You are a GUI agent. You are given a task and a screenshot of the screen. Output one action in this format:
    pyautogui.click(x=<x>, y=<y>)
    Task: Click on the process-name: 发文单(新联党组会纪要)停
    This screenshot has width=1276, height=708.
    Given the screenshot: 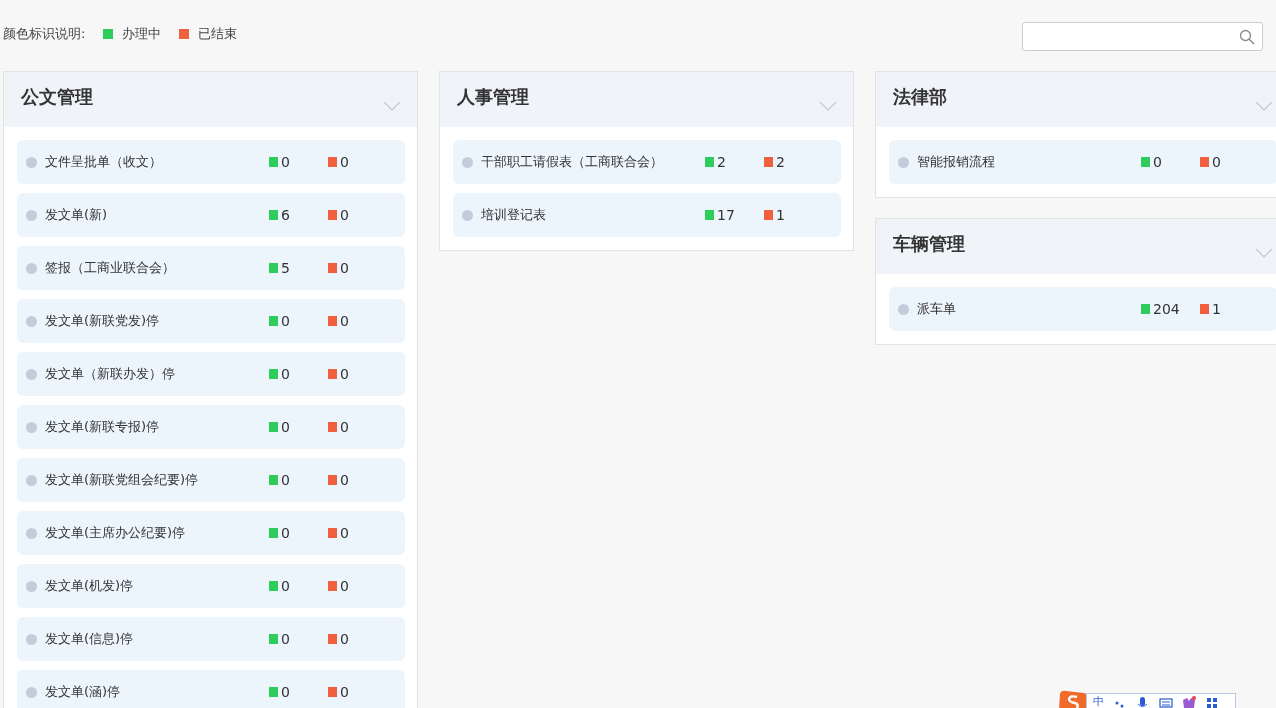 What is the action you would take?
    pyautogui.click(x=122, y=480)
    